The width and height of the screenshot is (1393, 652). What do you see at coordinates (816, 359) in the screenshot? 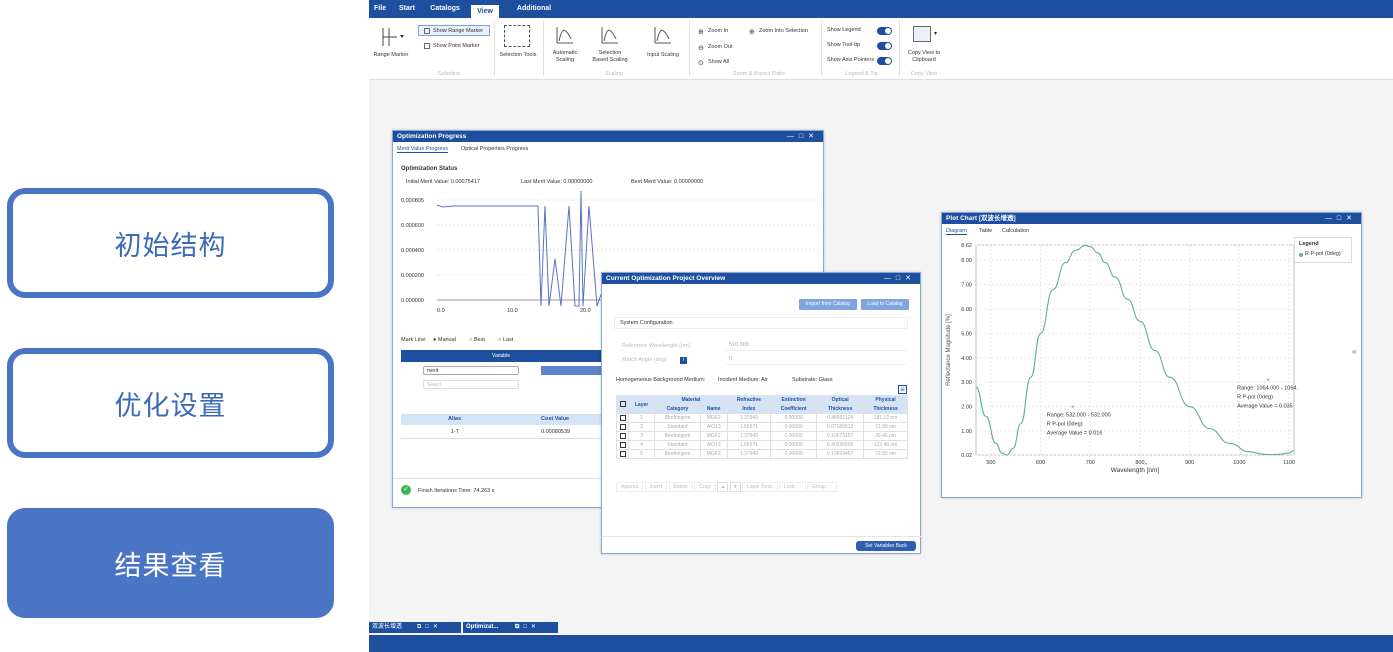
I see `match-angle-input: 0` at bounding box center [816, 359].